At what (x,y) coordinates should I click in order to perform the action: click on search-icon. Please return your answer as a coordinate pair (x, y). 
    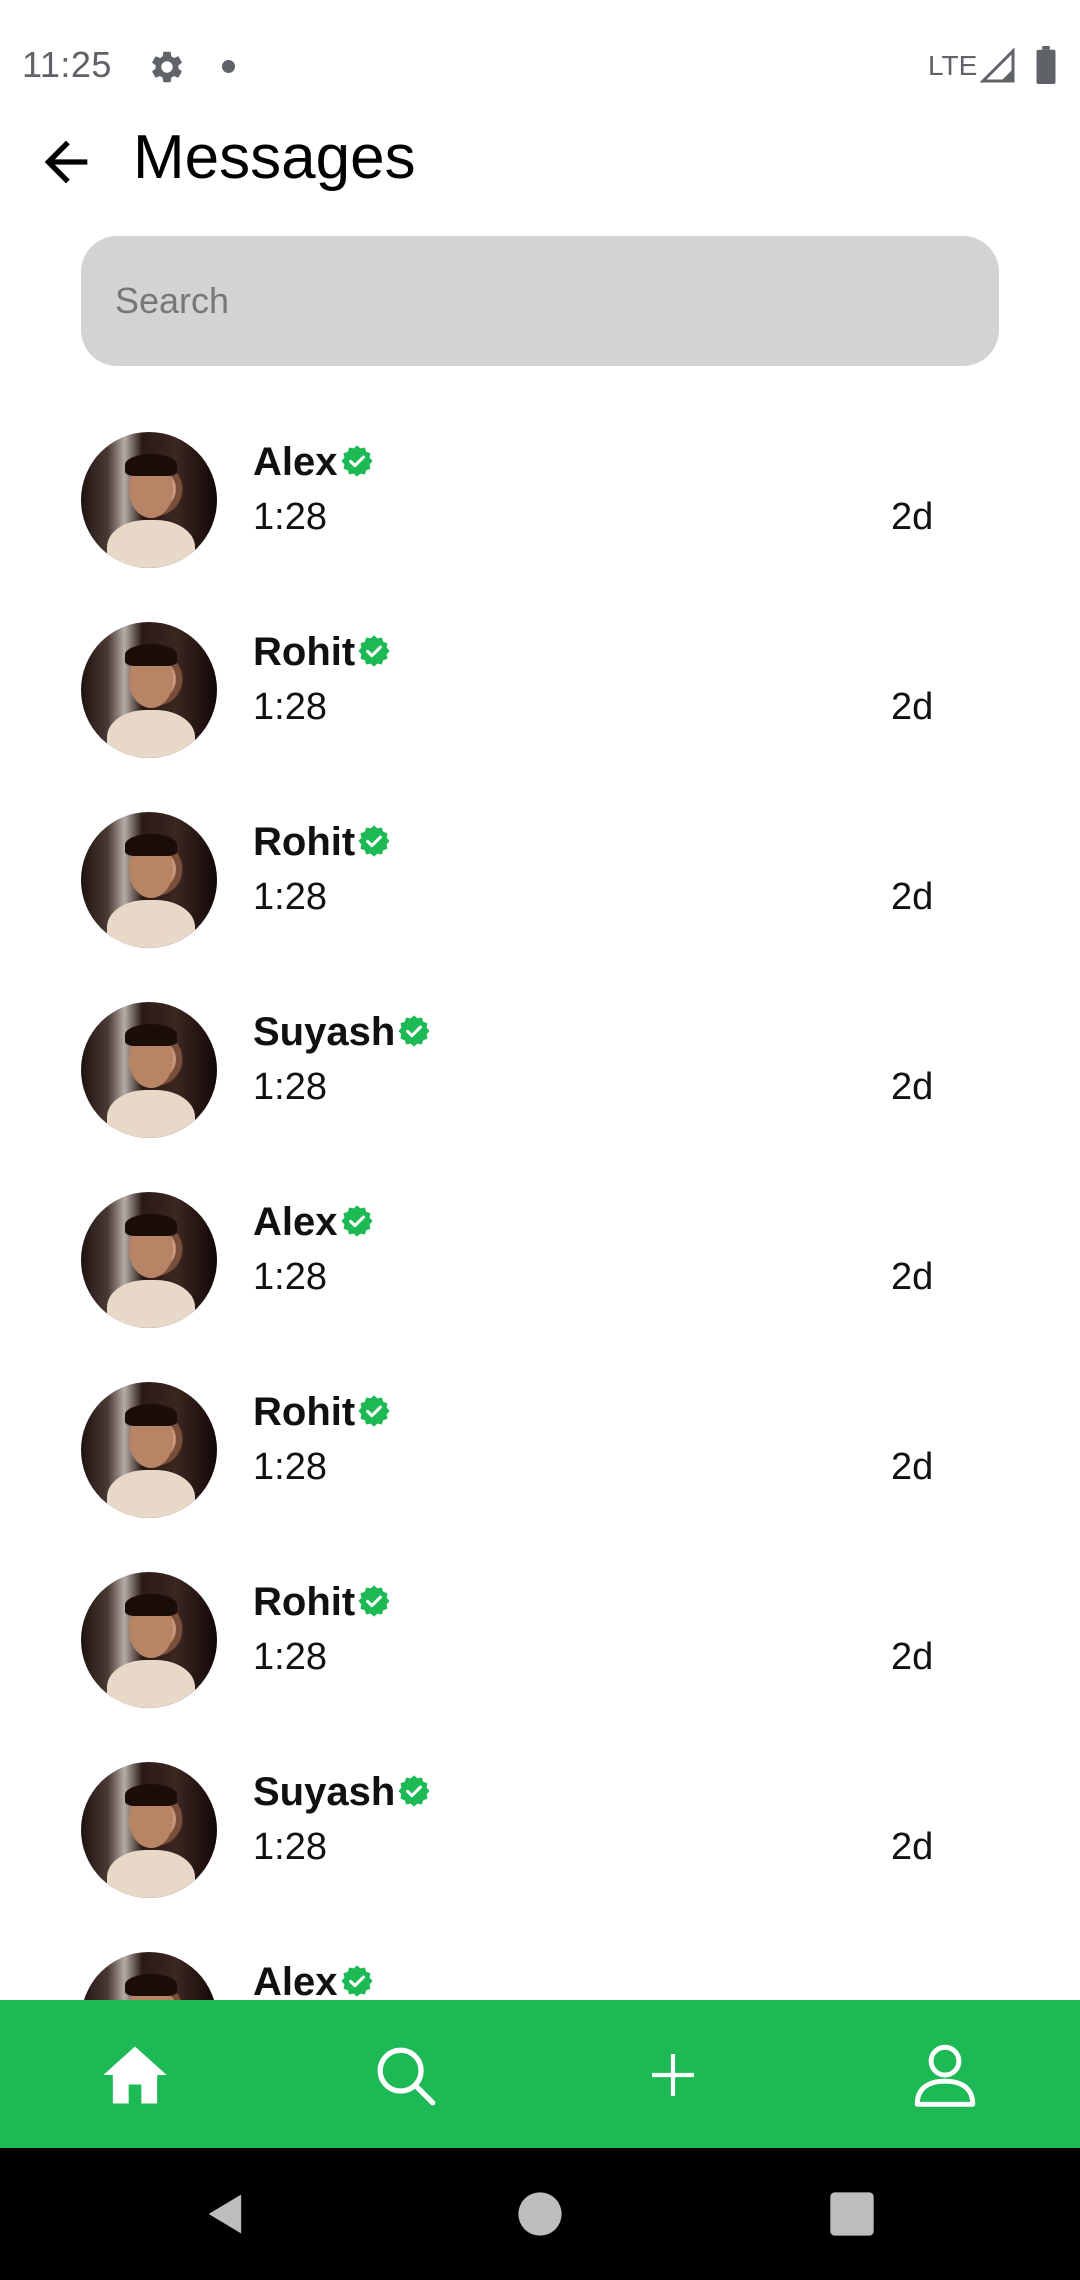
    Looking at the image, I should click on (406, 2076).